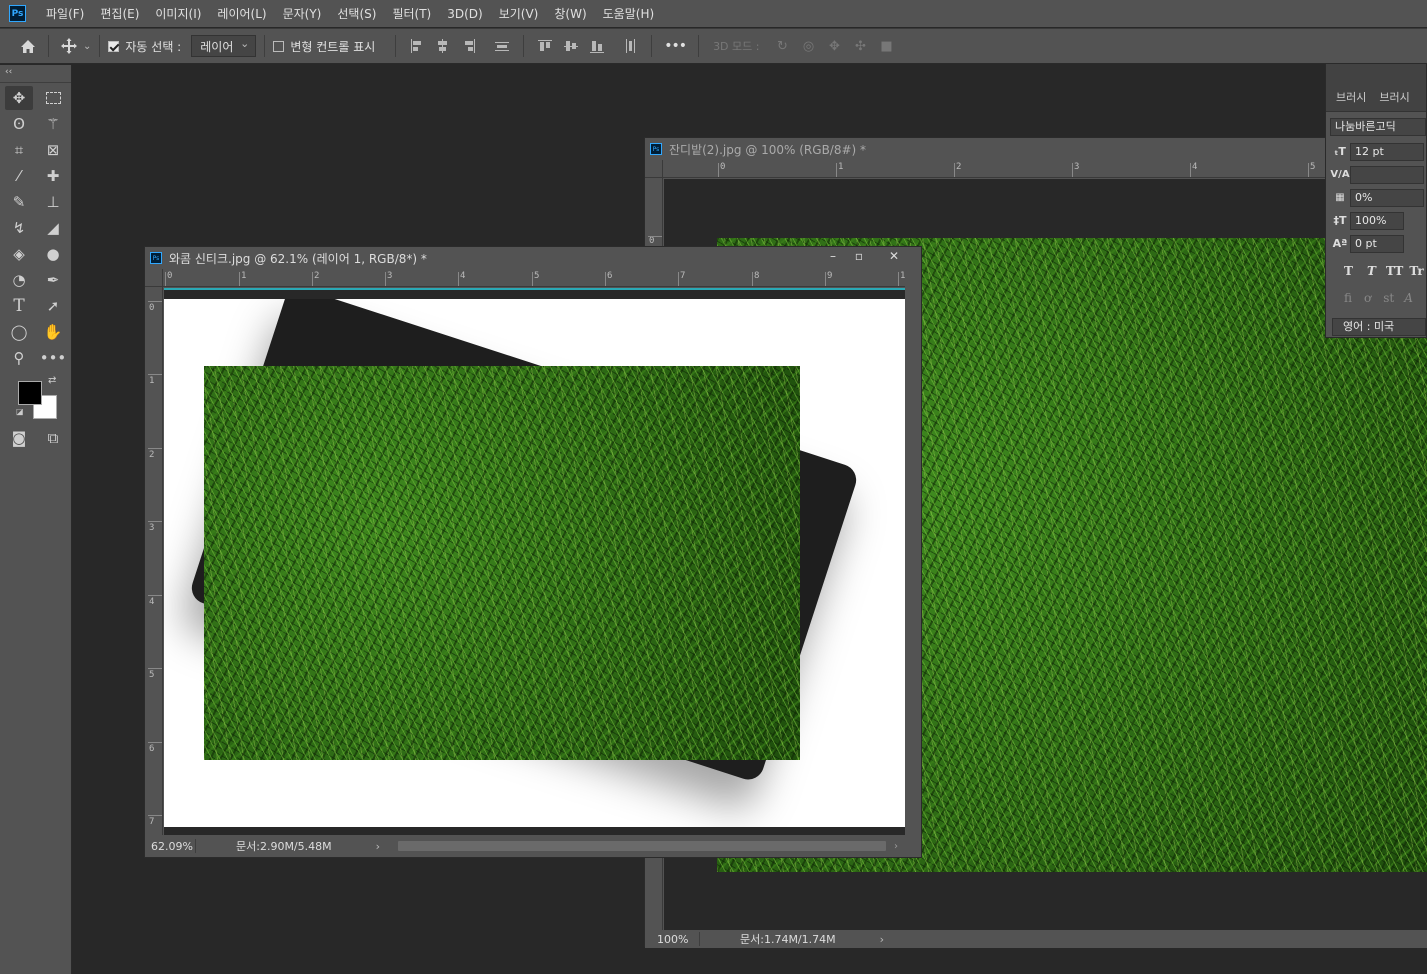  I want to click on tracking-field: 0%, so click(1387, 197).